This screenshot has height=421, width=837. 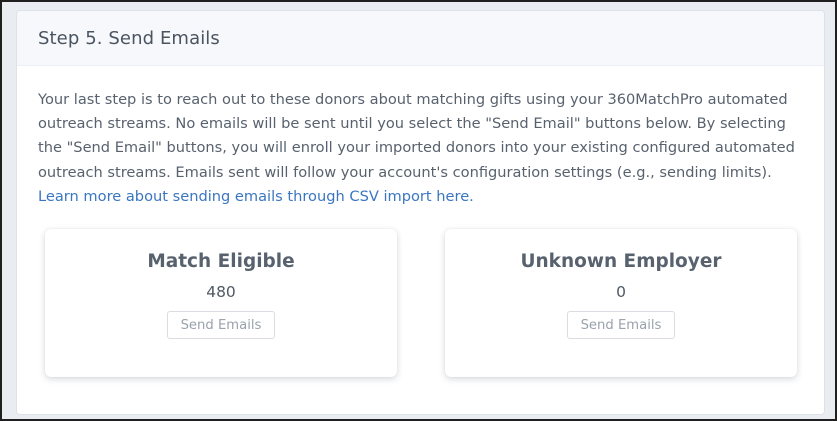 What do you see at coordinates (621, 261) in the screenshot?
I see `card-title: Unknown Employer` at bounding box center [621, 261].